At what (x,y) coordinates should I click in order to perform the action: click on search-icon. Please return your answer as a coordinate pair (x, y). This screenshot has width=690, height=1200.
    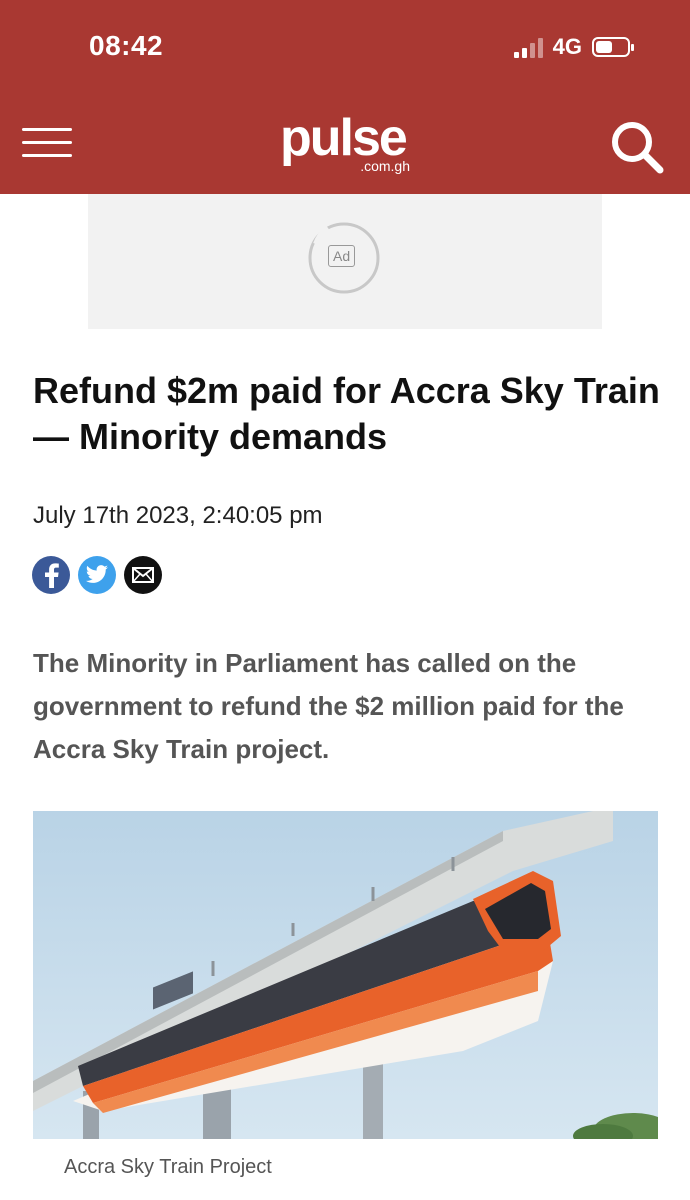
    Looking at the image, I should click on (637, 147).